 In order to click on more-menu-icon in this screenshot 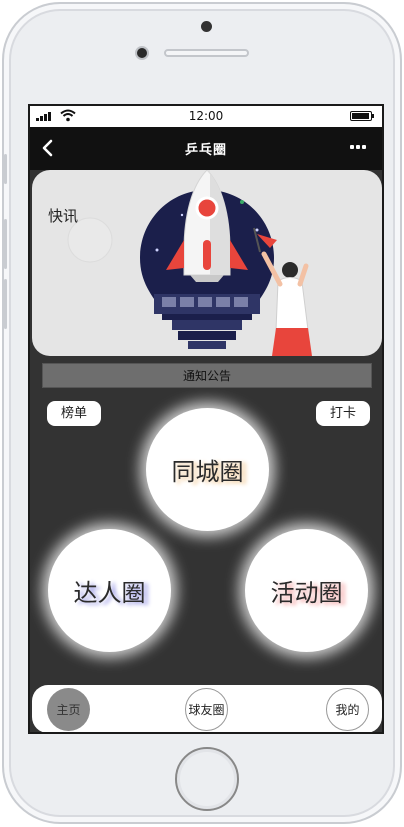, I will do `click(358, 147)`.